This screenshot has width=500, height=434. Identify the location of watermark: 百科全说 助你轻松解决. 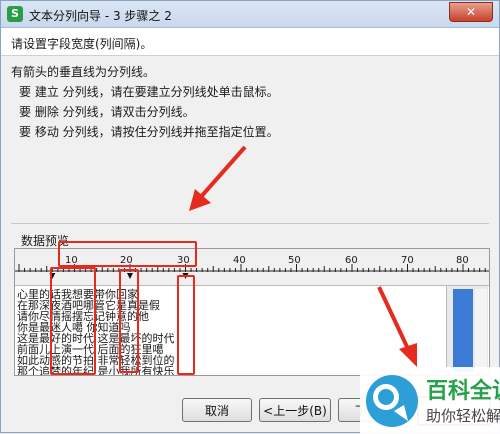
(430, 400).